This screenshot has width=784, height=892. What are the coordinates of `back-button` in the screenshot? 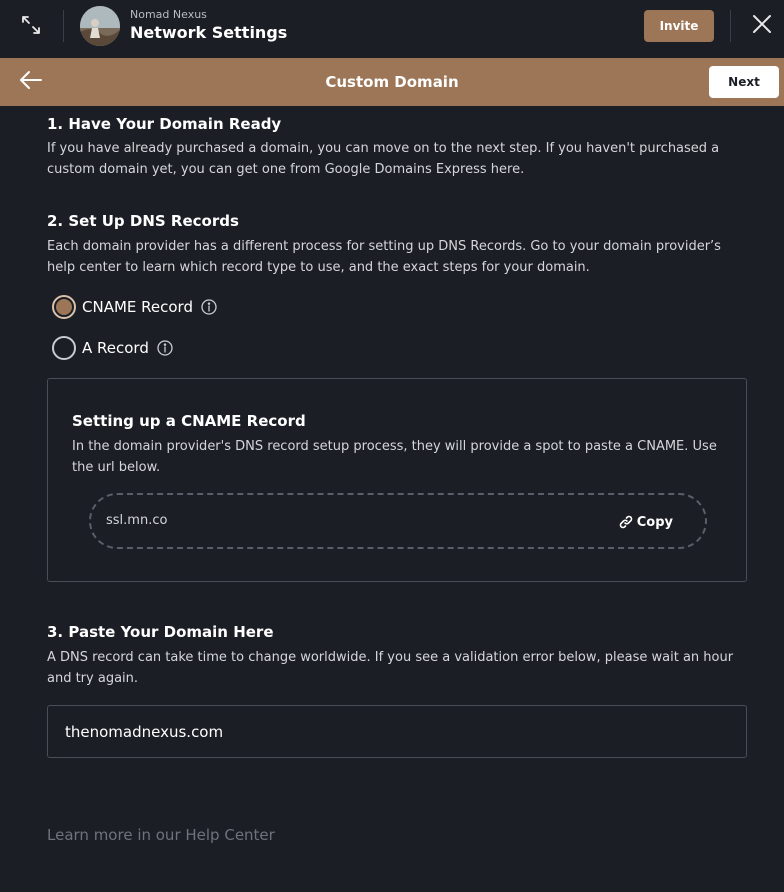 It's located at (31, 82).